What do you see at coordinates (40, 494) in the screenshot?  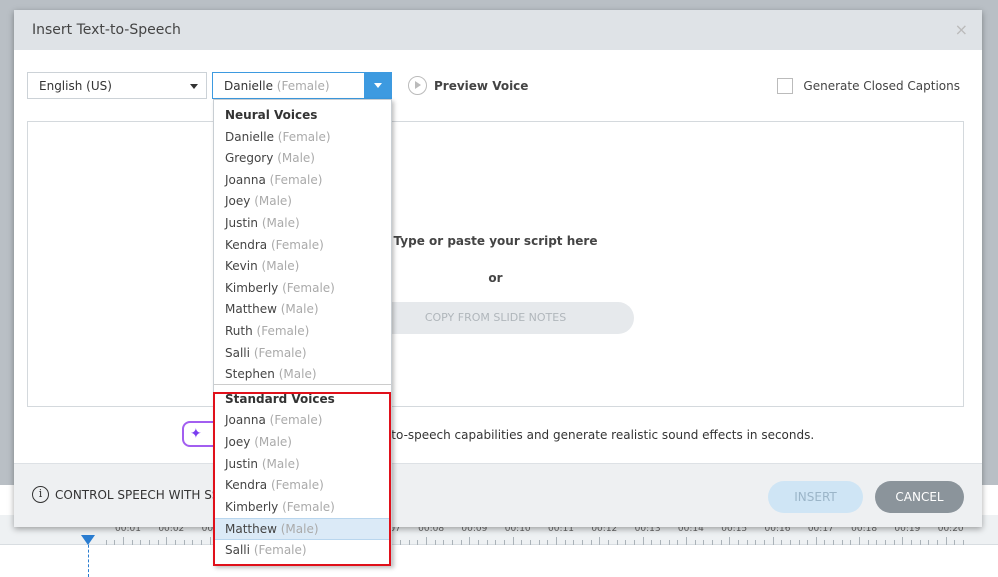 I see `info-icon: i` at bounding box center [40, 494].